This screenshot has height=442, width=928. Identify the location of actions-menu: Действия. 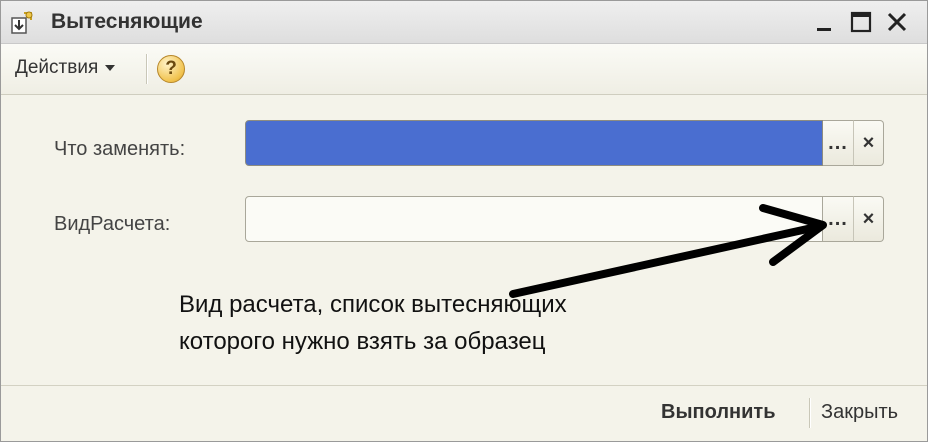
(65, 68).